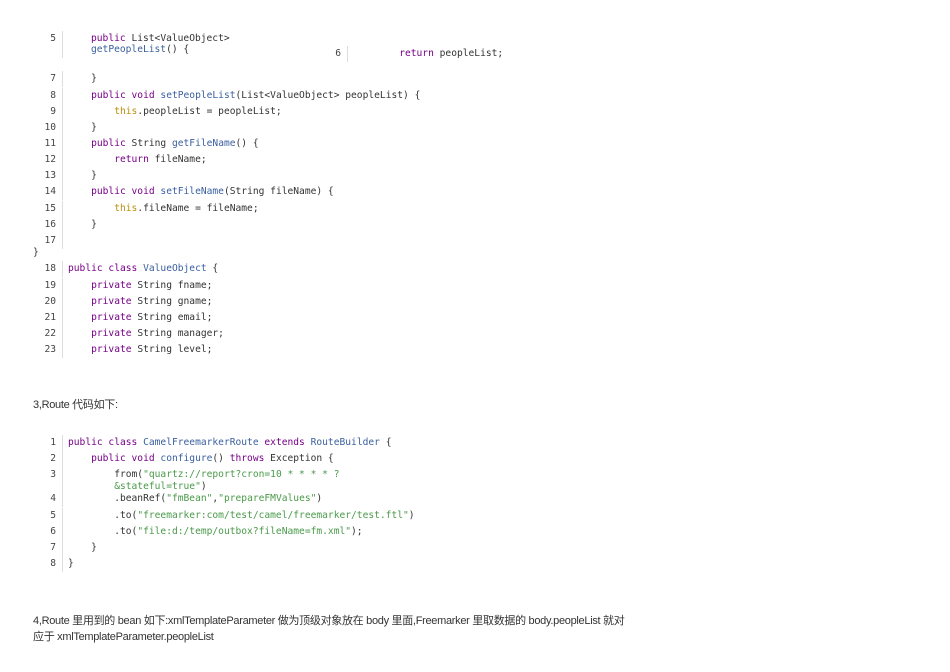 The height and width of the screenshot is (672, 950). Describe the element at coordinates (140, 318) in the screenshot. I see `code-line: private String email;` at that location.